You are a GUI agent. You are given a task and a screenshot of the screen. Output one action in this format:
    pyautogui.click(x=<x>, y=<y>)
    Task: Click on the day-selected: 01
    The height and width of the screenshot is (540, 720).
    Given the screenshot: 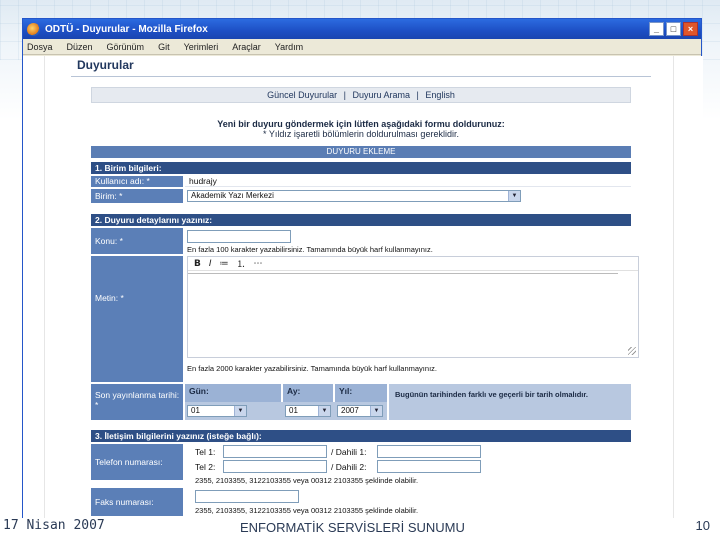 What is the action you would take?
    pyautogui.click(x=195, y=410)
    